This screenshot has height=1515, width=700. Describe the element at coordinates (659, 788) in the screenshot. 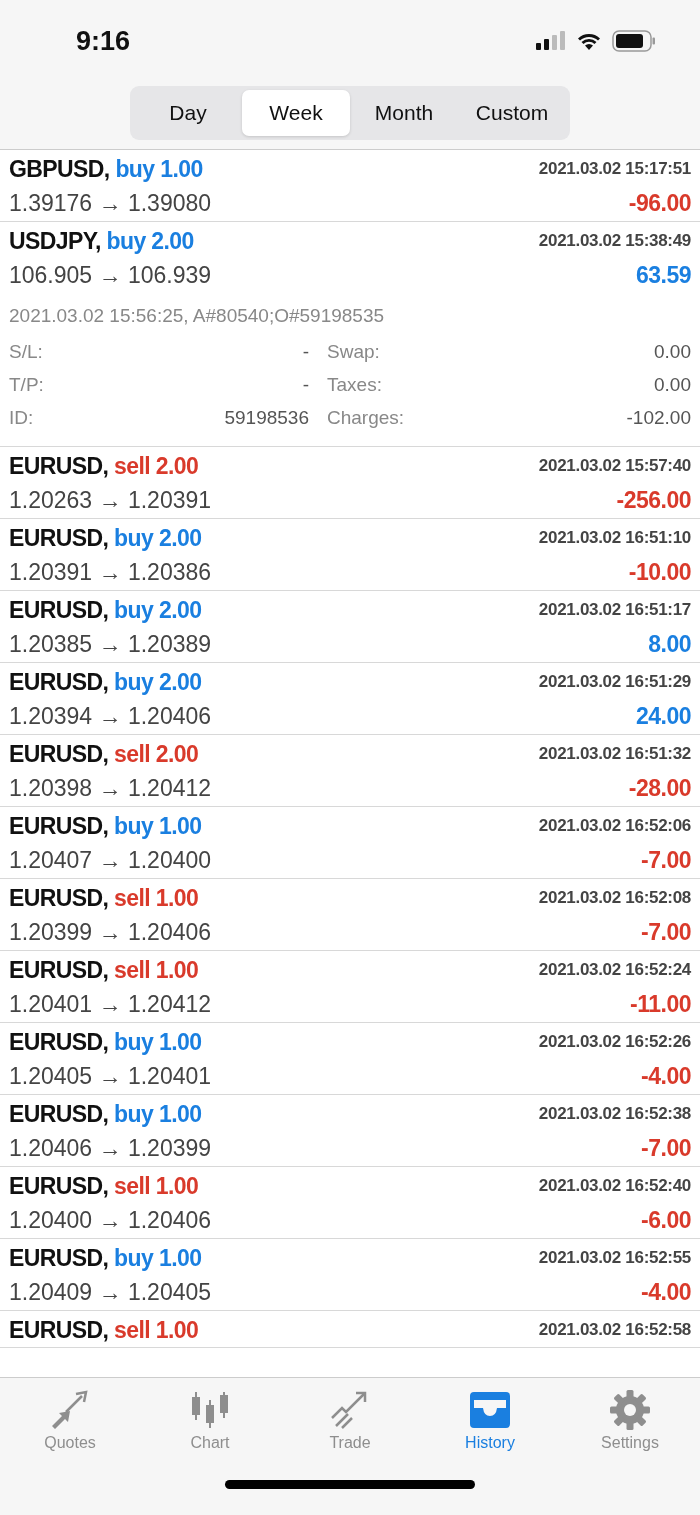

I see `deal-profit: -28.00` at that location.